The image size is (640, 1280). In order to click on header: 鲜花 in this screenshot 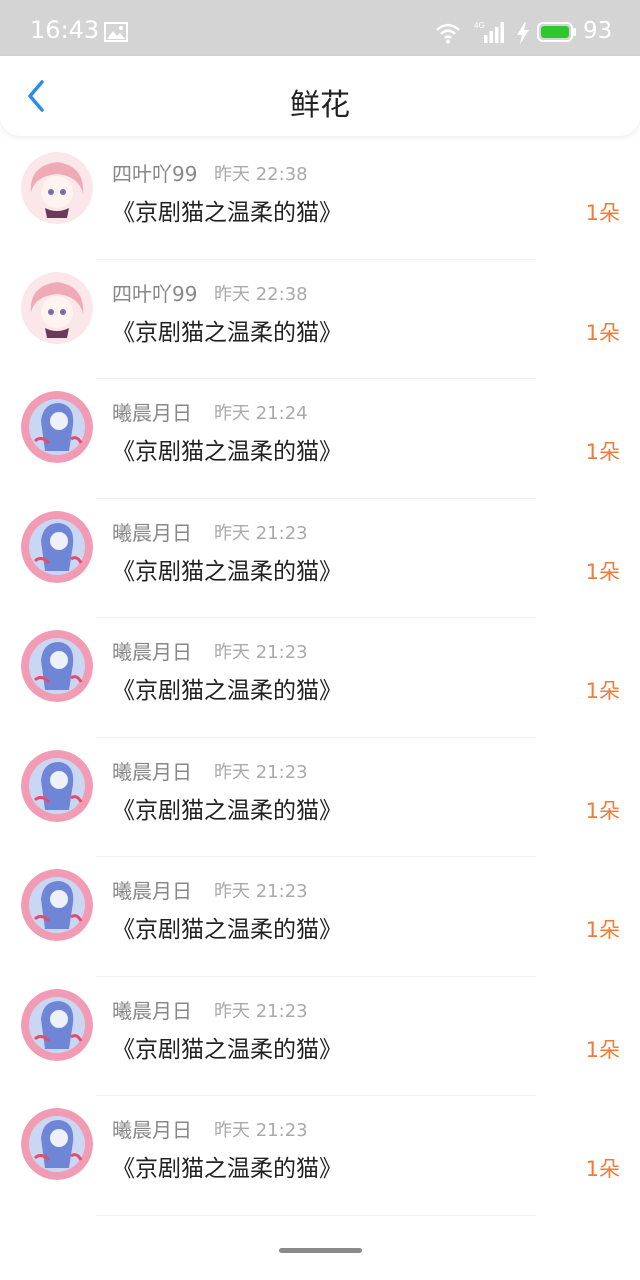, I will do `click(320, 96)`.